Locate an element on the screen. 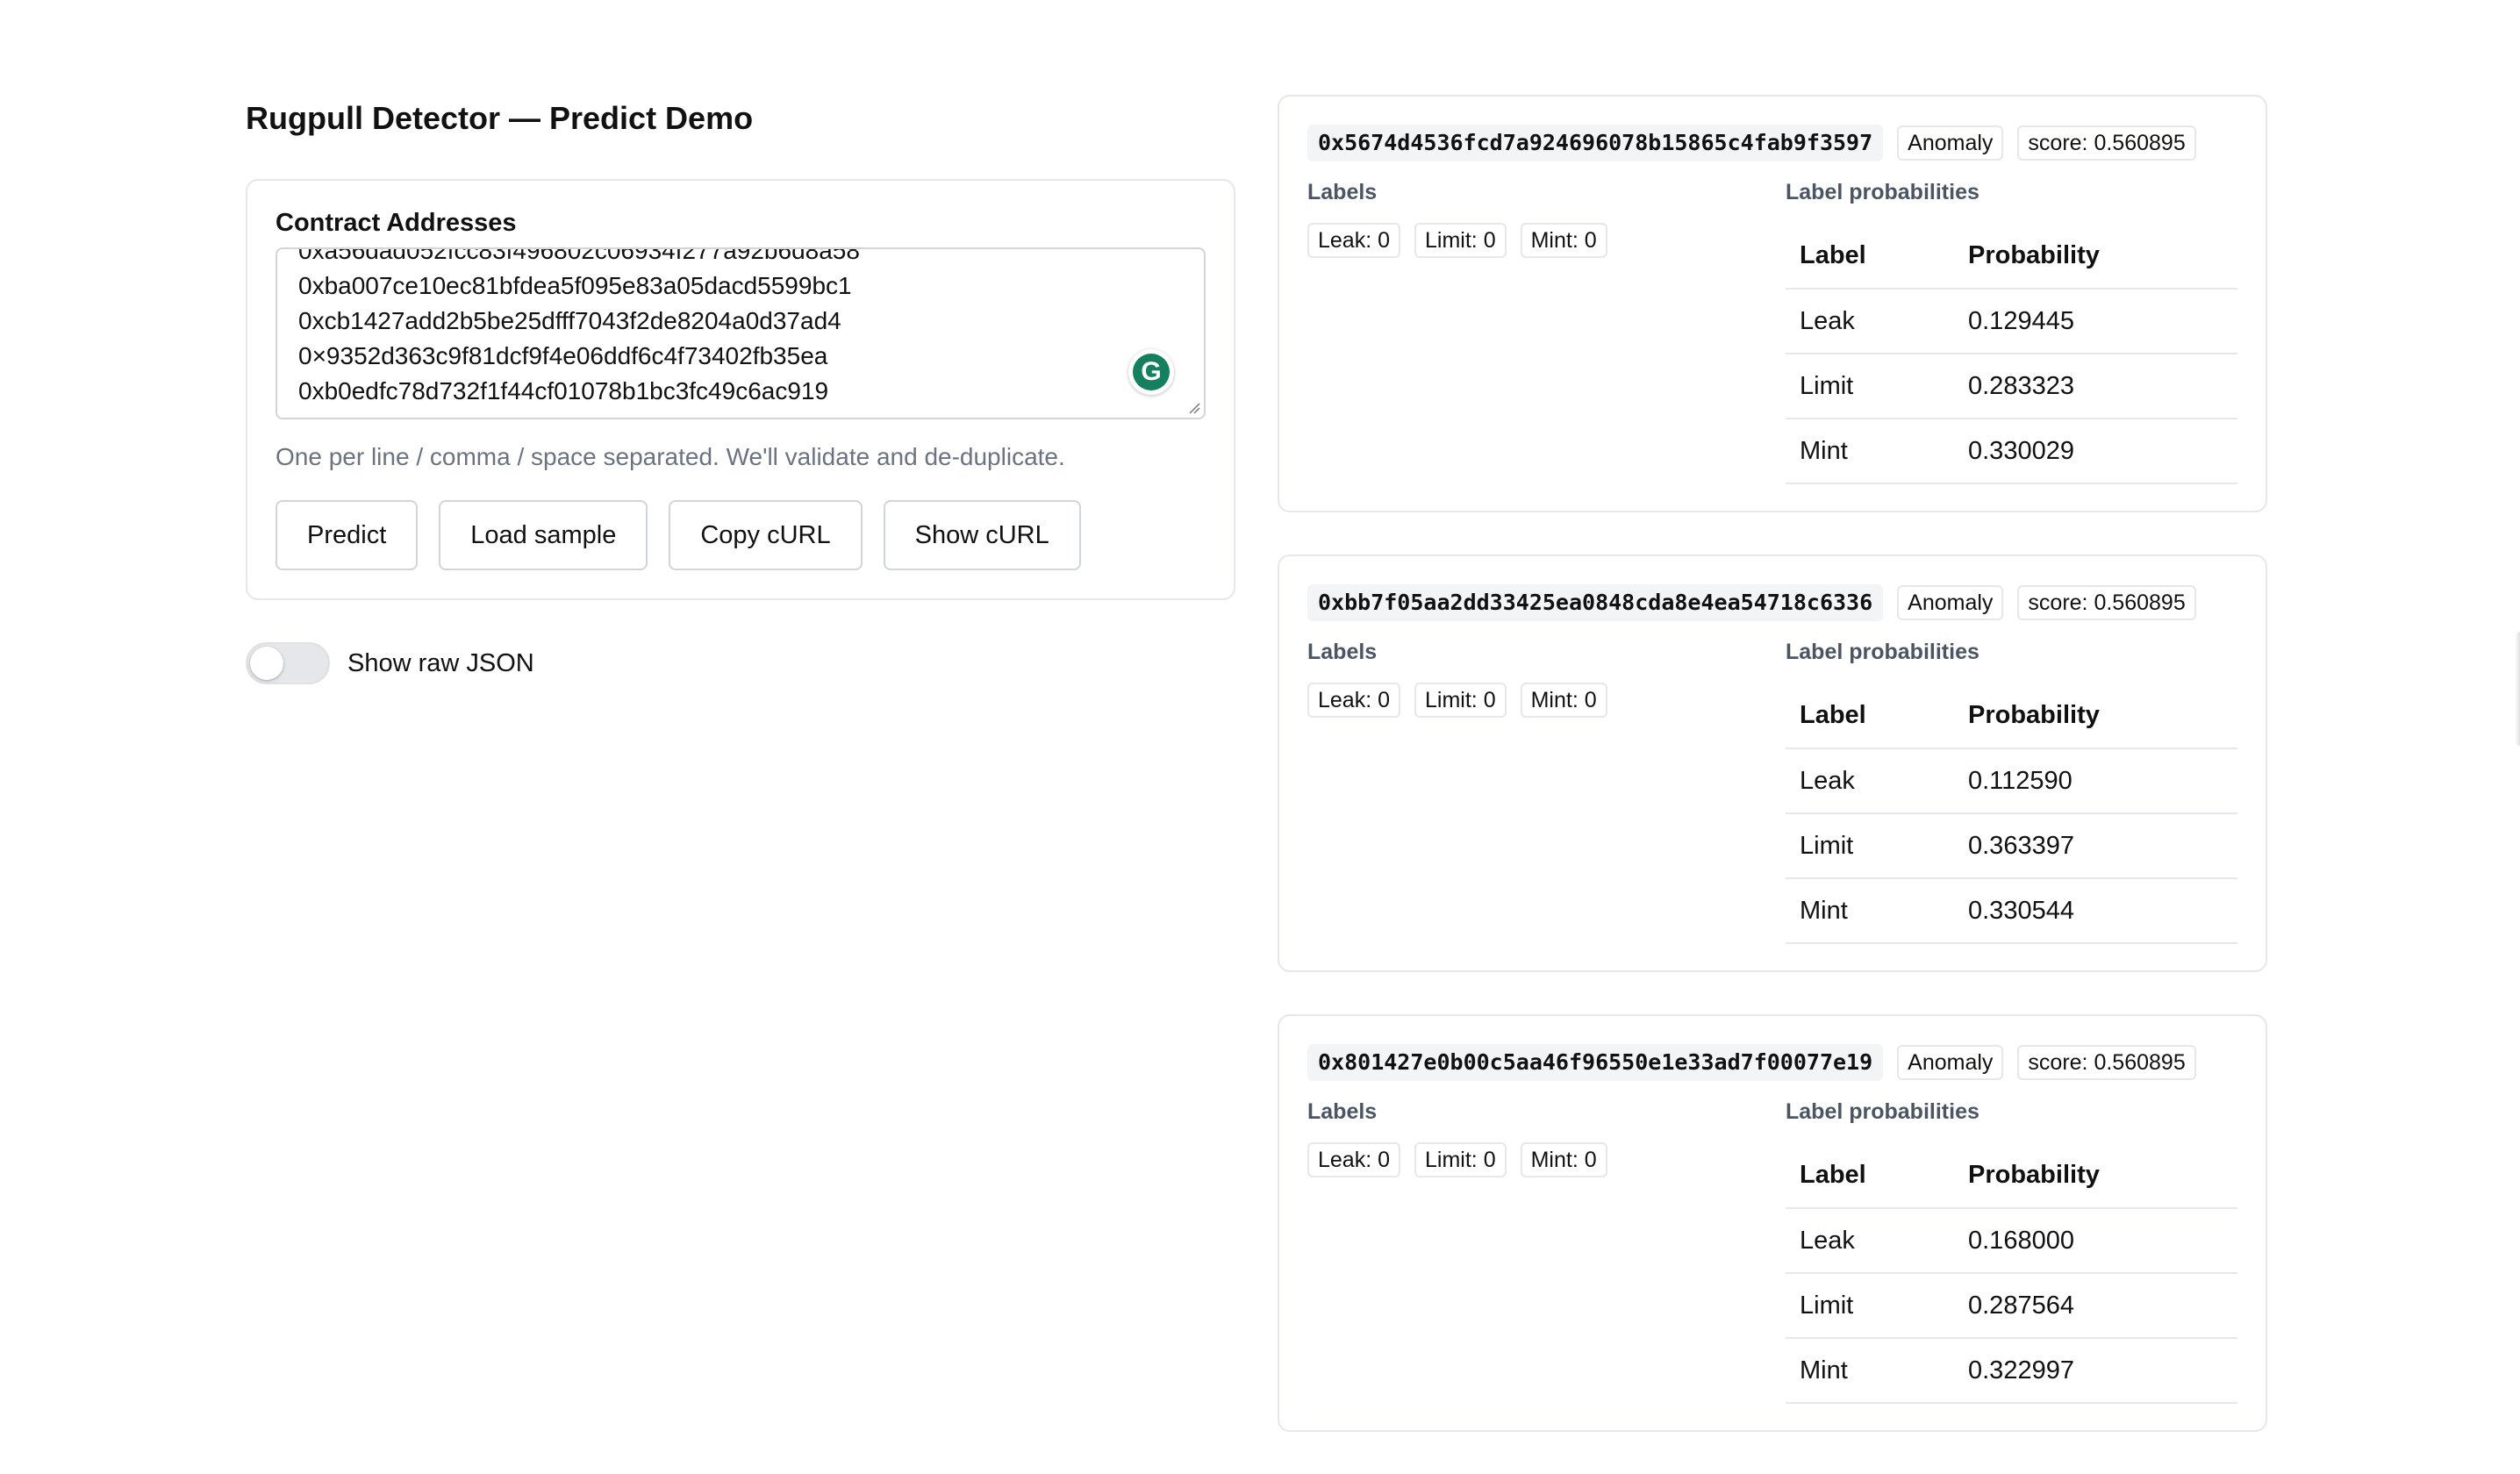  table-row: Limit 0.287564 is located at coordinates (2011, 1306).